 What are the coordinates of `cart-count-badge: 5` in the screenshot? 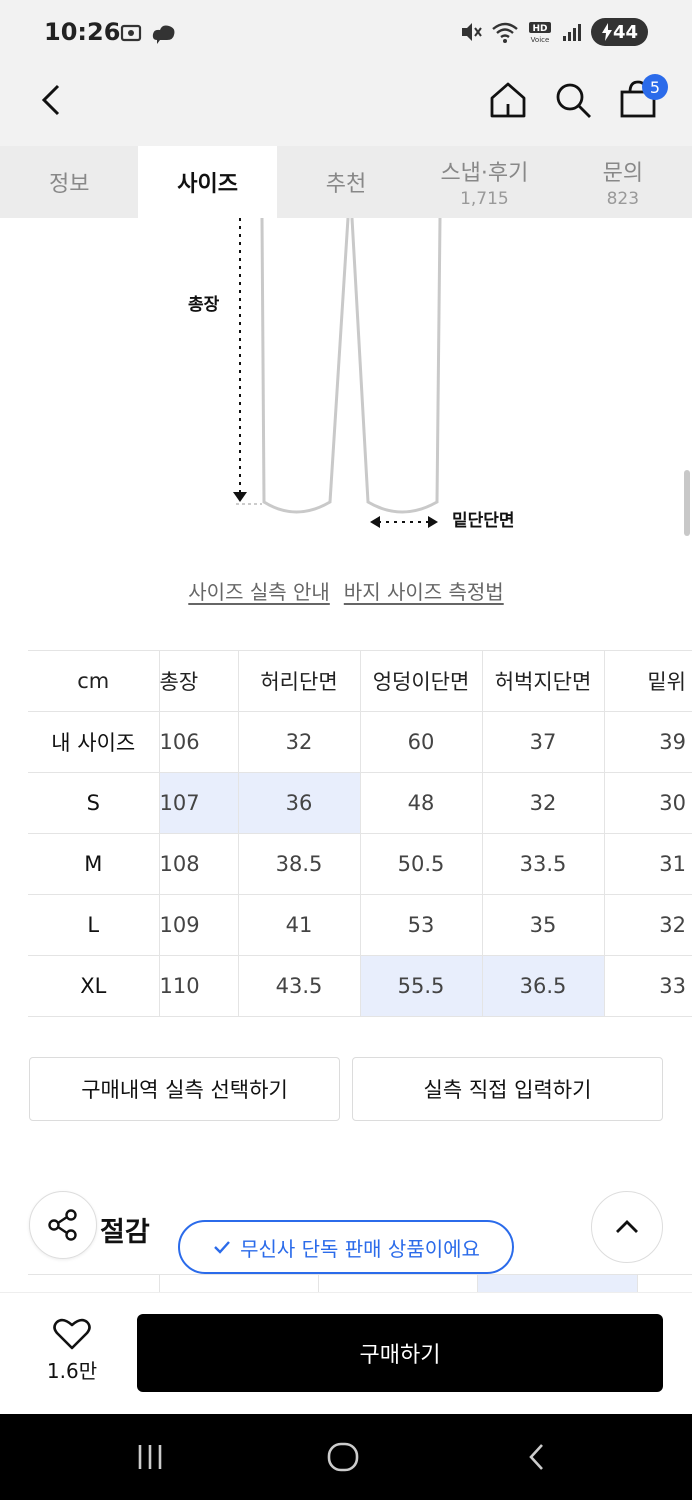 It's located at (655, 87).